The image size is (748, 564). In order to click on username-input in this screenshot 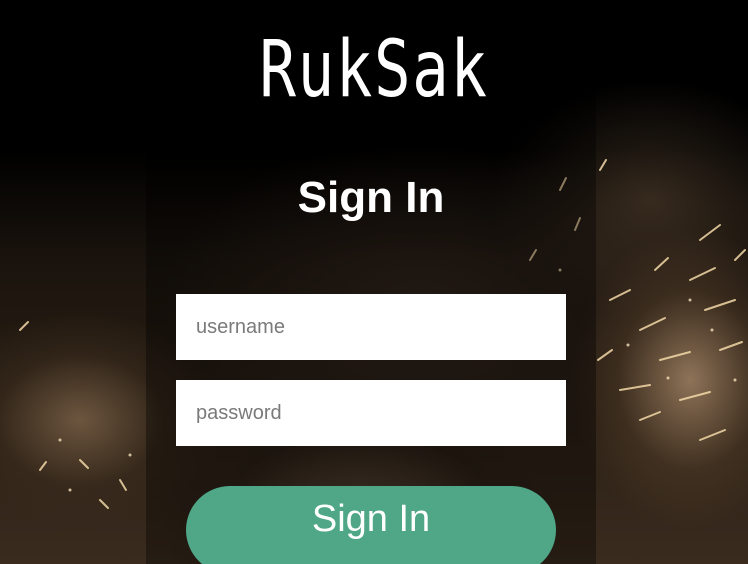, I will do `click(371, 327)`.